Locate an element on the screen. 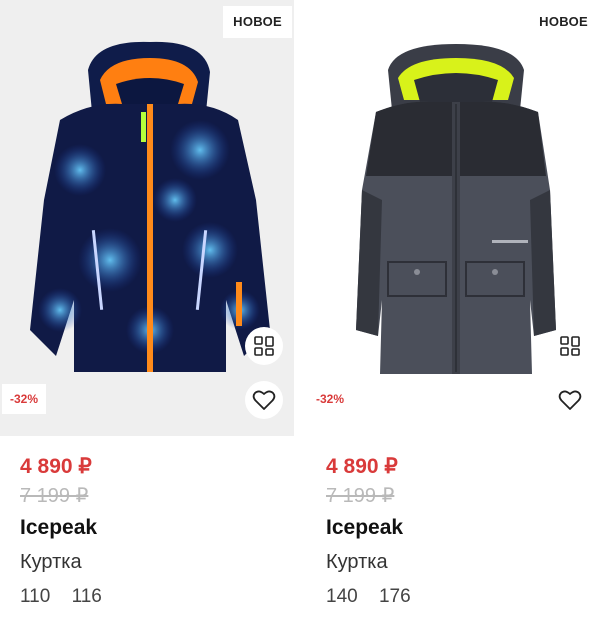 This screenshot has height=625, width=600. product-info: 4 890 ₽ 7 199 ₽ Icepeak Куртка 110 116 is located at coordinates (155, 533).